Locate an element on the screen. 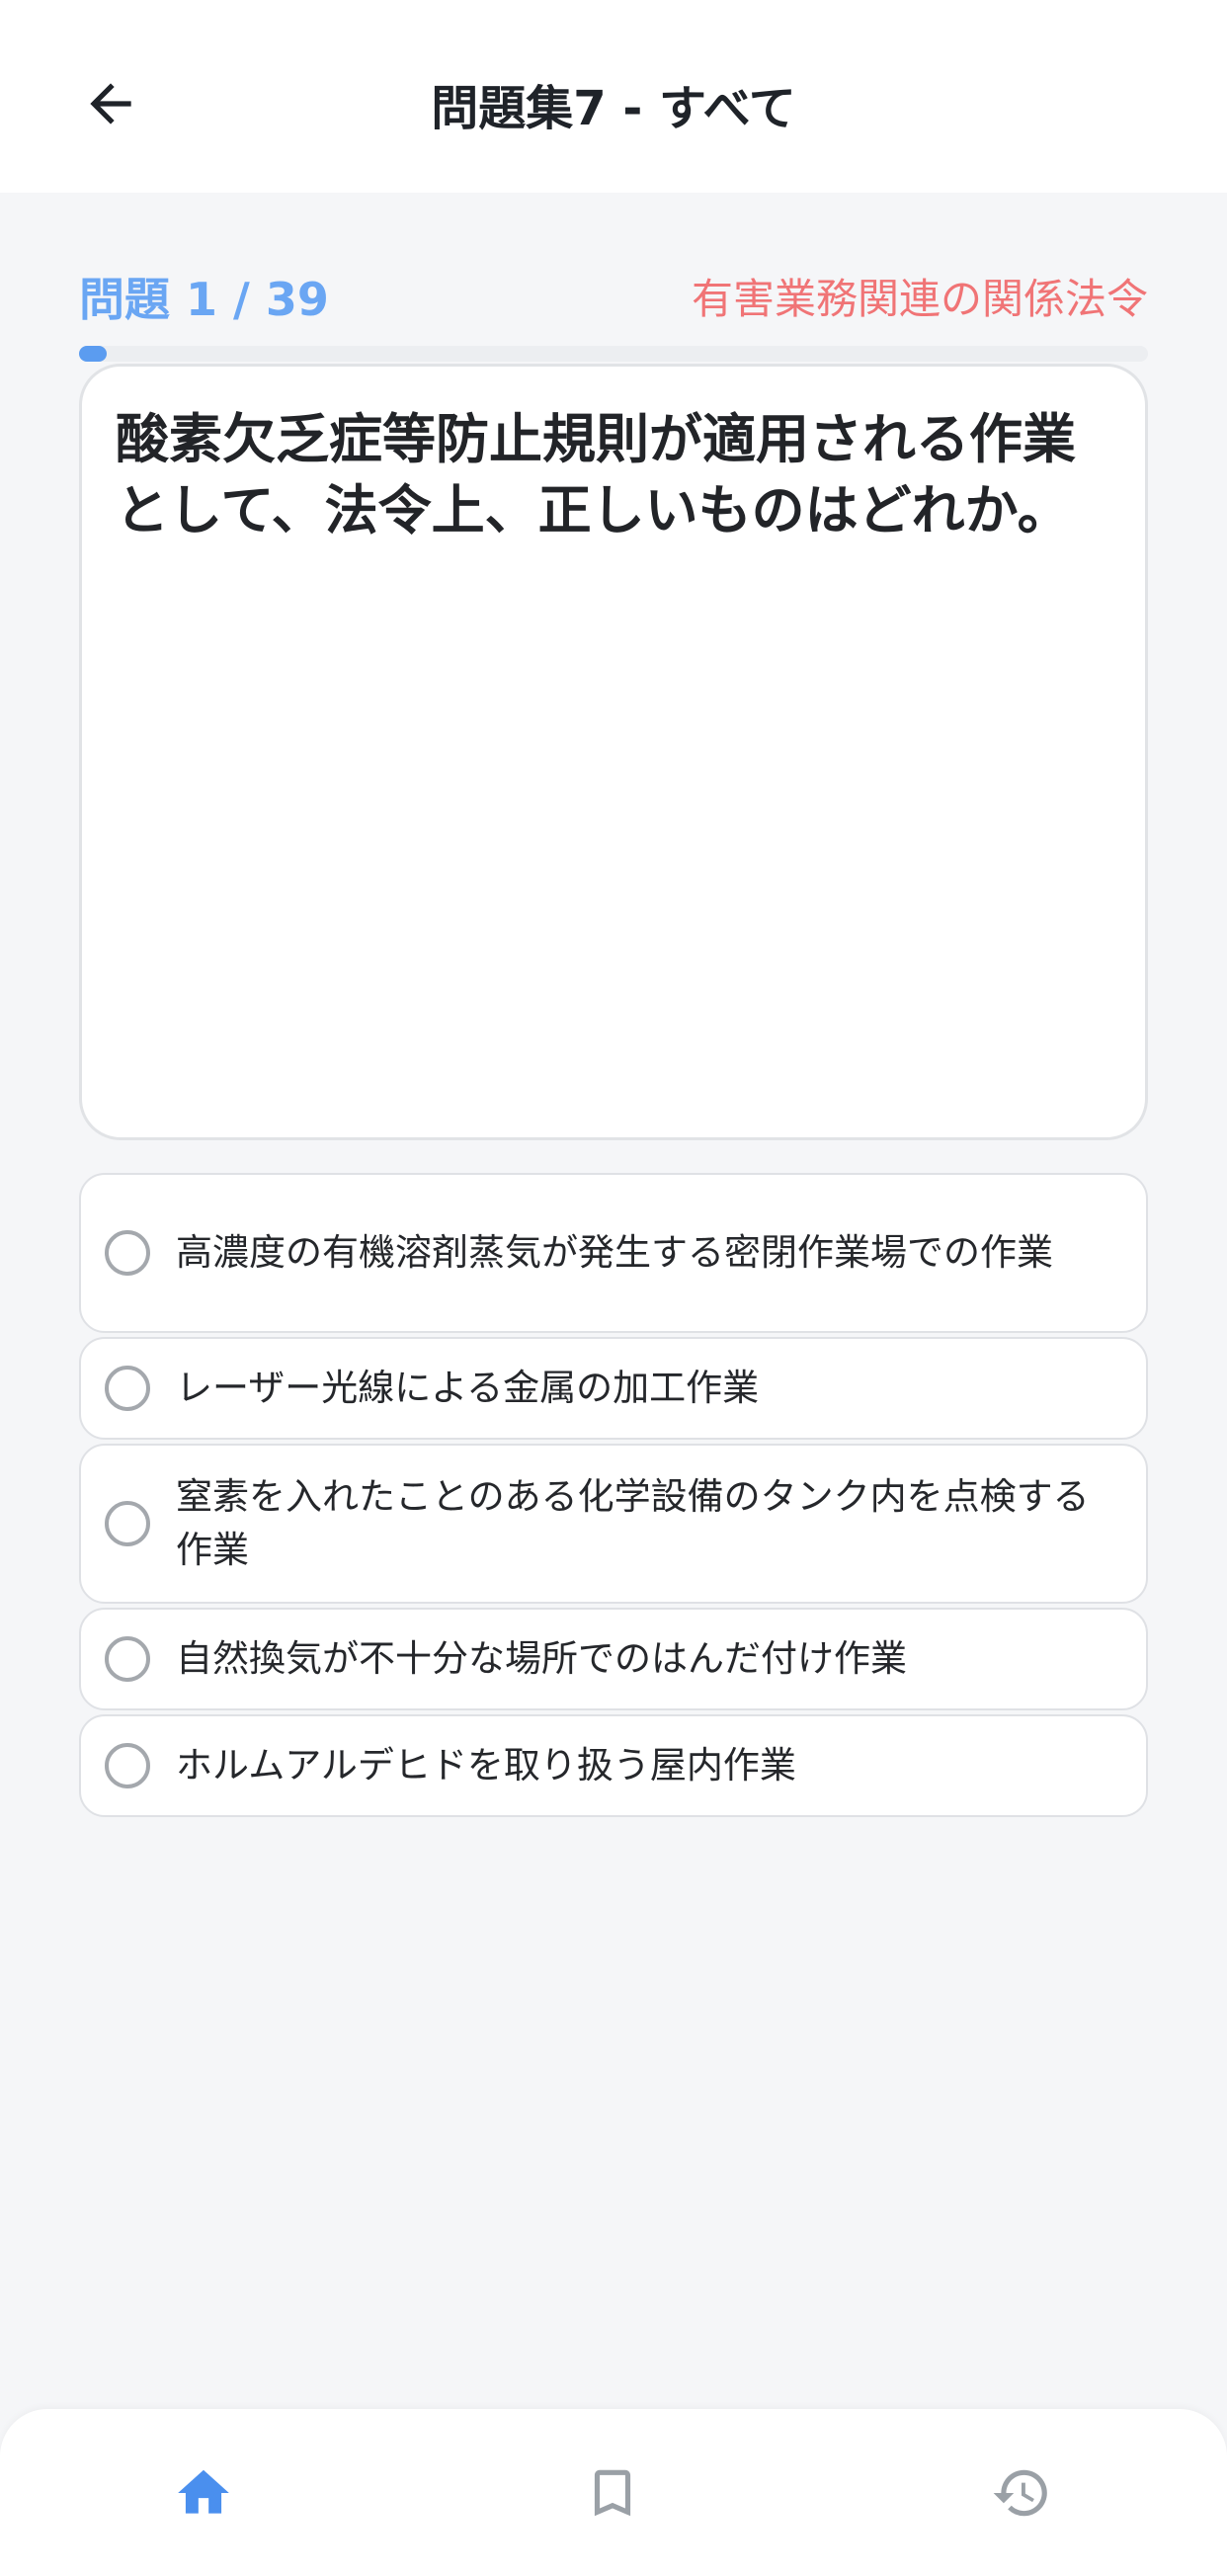  question-text: 酸素欠乏症等防止規則が適用される作業として、法令上、正しいものはどれか。 is located at coordinates (596, 474).